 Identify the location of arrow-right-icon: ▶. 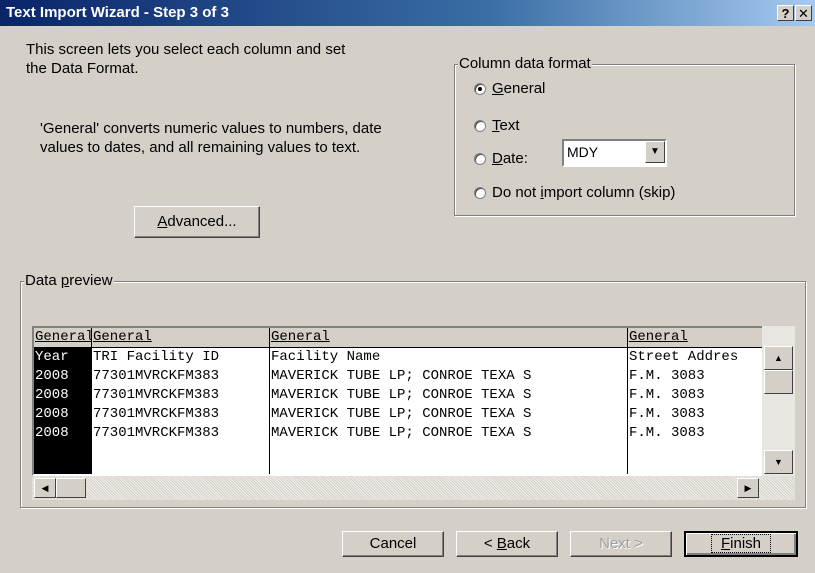
(748, 488).